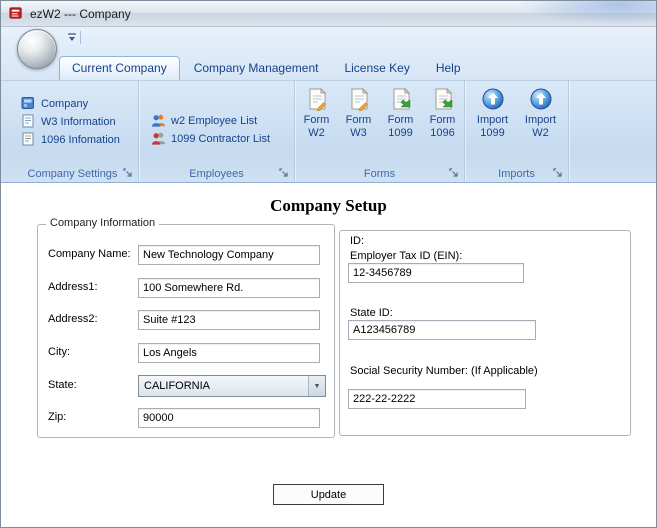  I want to click on state-select: CALIFORNIA ▼, so click(232, 386).